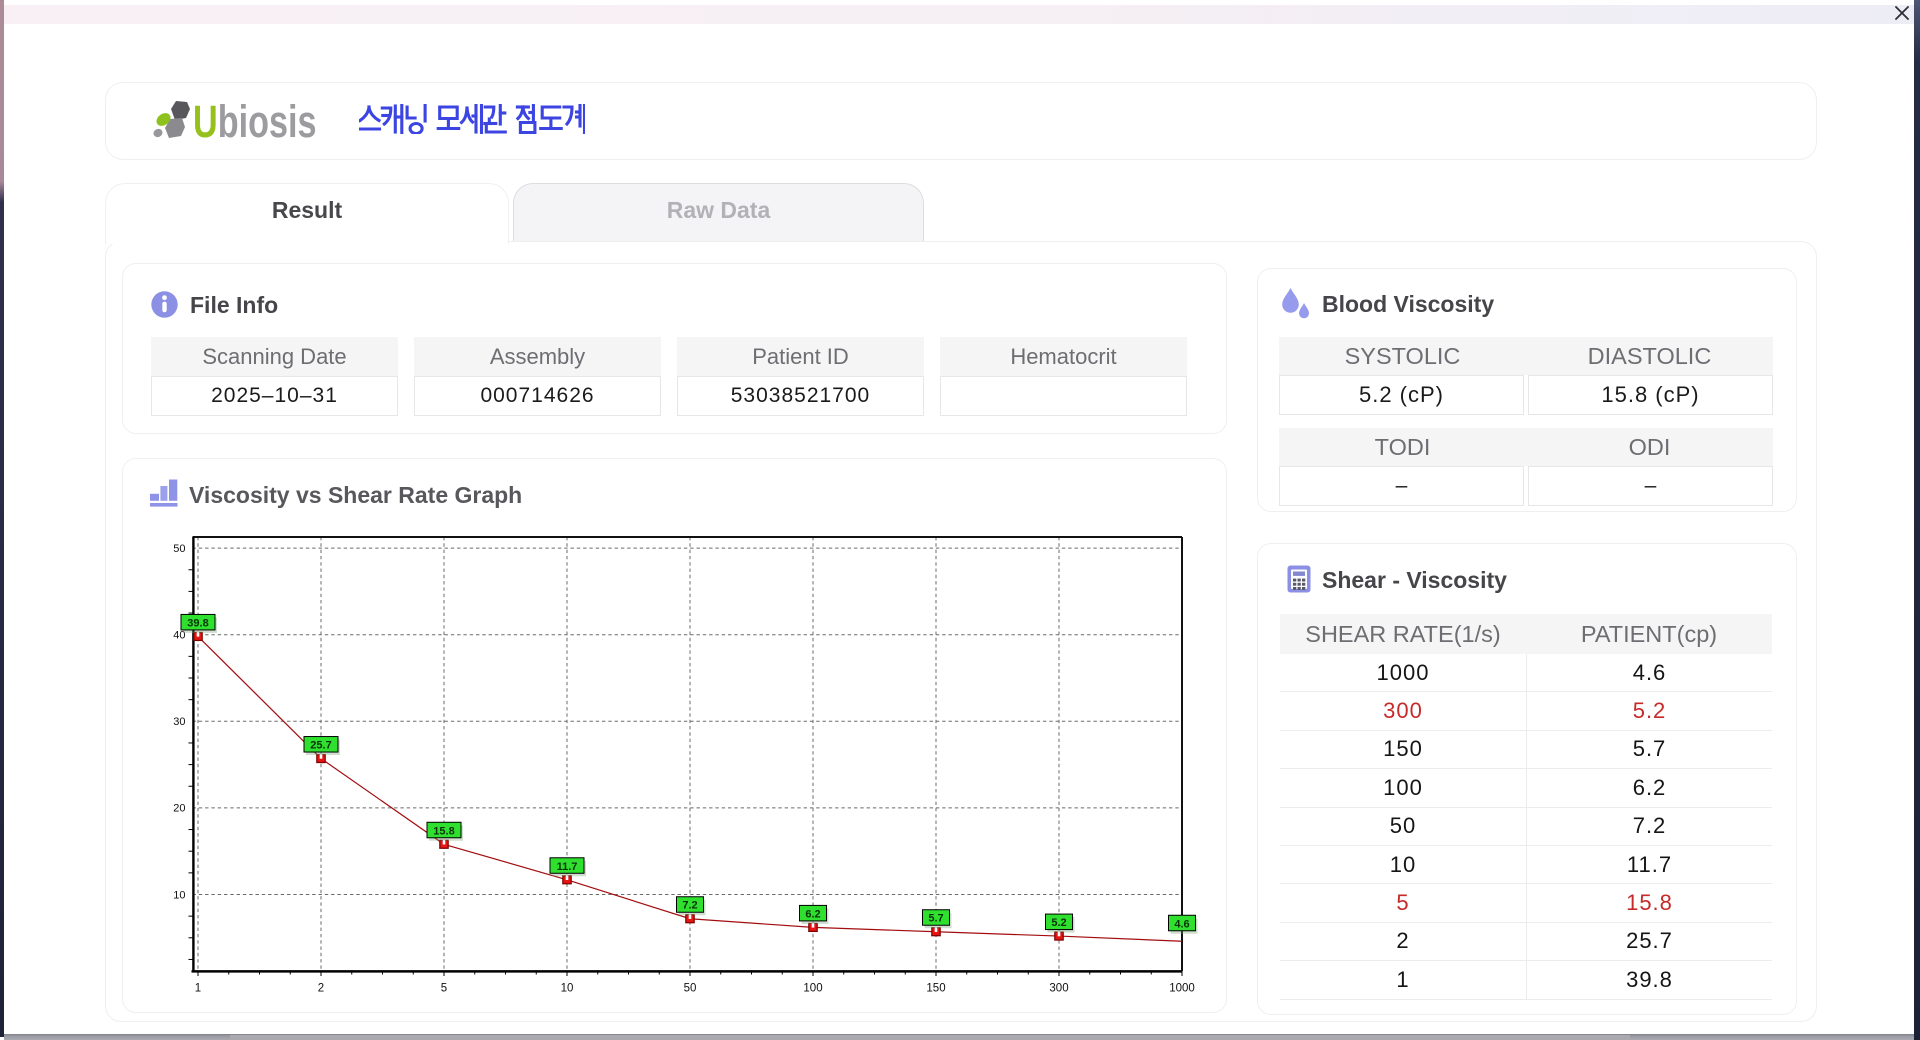 The image size is (1920, 1040). What do you see at coordinates (812, 989) in the screenshot?
I see `svg-text: 100` at bounding box center [812, 989].